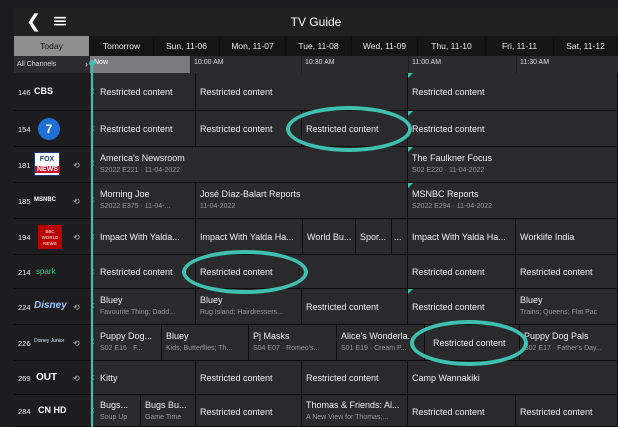 This screenshot has height=427, width=618. I want to click on bbc-world-news-logo: BBC WORLD NEWS, so click(50, 237).